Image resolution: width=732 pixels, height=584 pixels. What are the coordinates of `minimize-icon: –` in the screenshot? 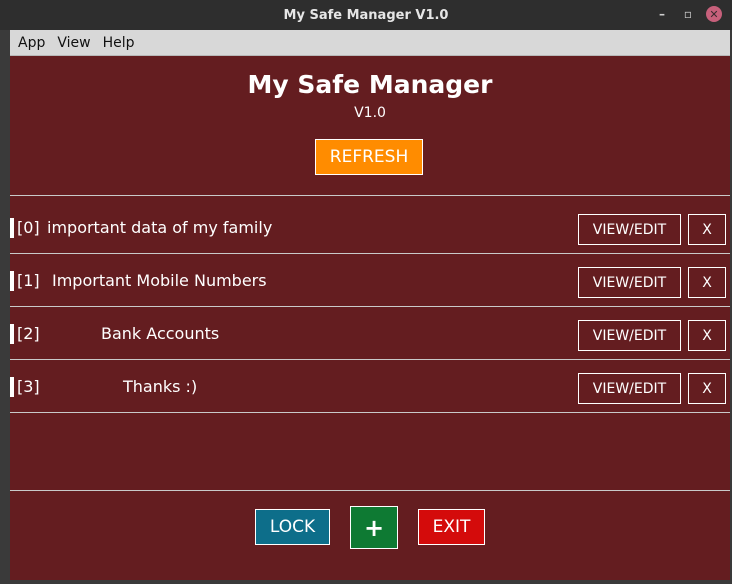 It's located at (662, 14).